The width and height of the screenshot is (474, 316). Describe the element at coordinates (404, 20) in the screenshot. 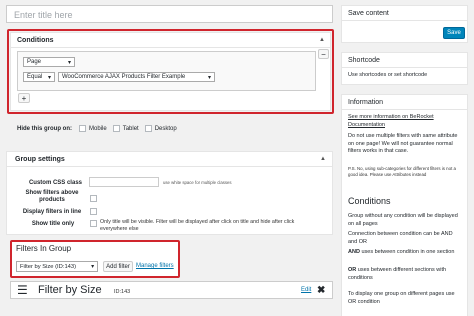

I see `save-divider` at that location.